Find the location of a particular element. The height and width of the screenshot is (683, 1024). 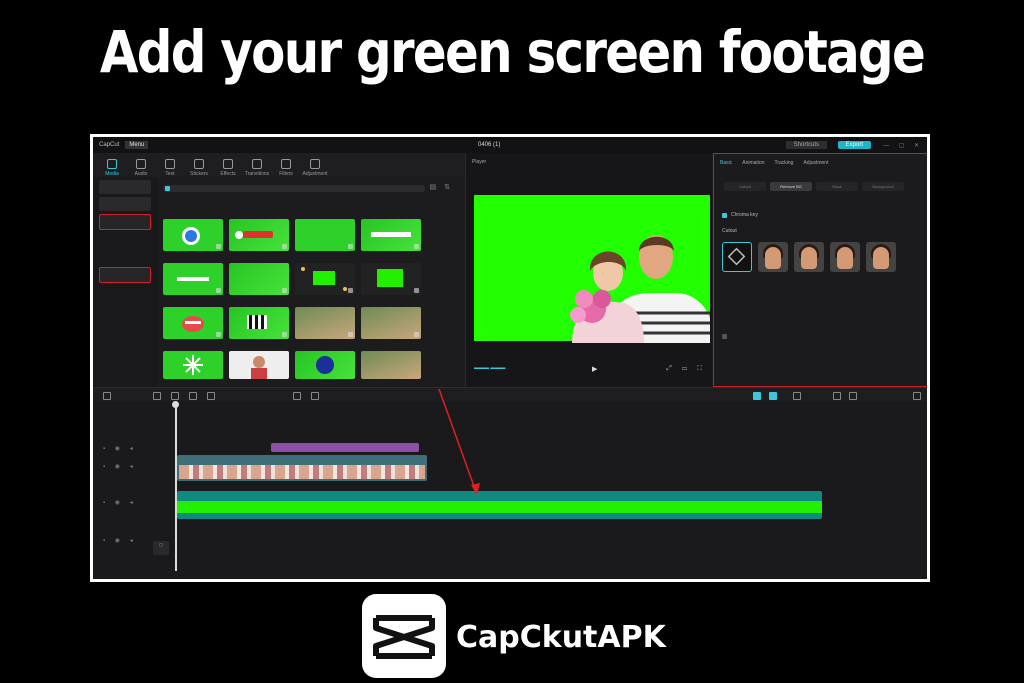

annotation-arrow is located at coordinates (459, 441).